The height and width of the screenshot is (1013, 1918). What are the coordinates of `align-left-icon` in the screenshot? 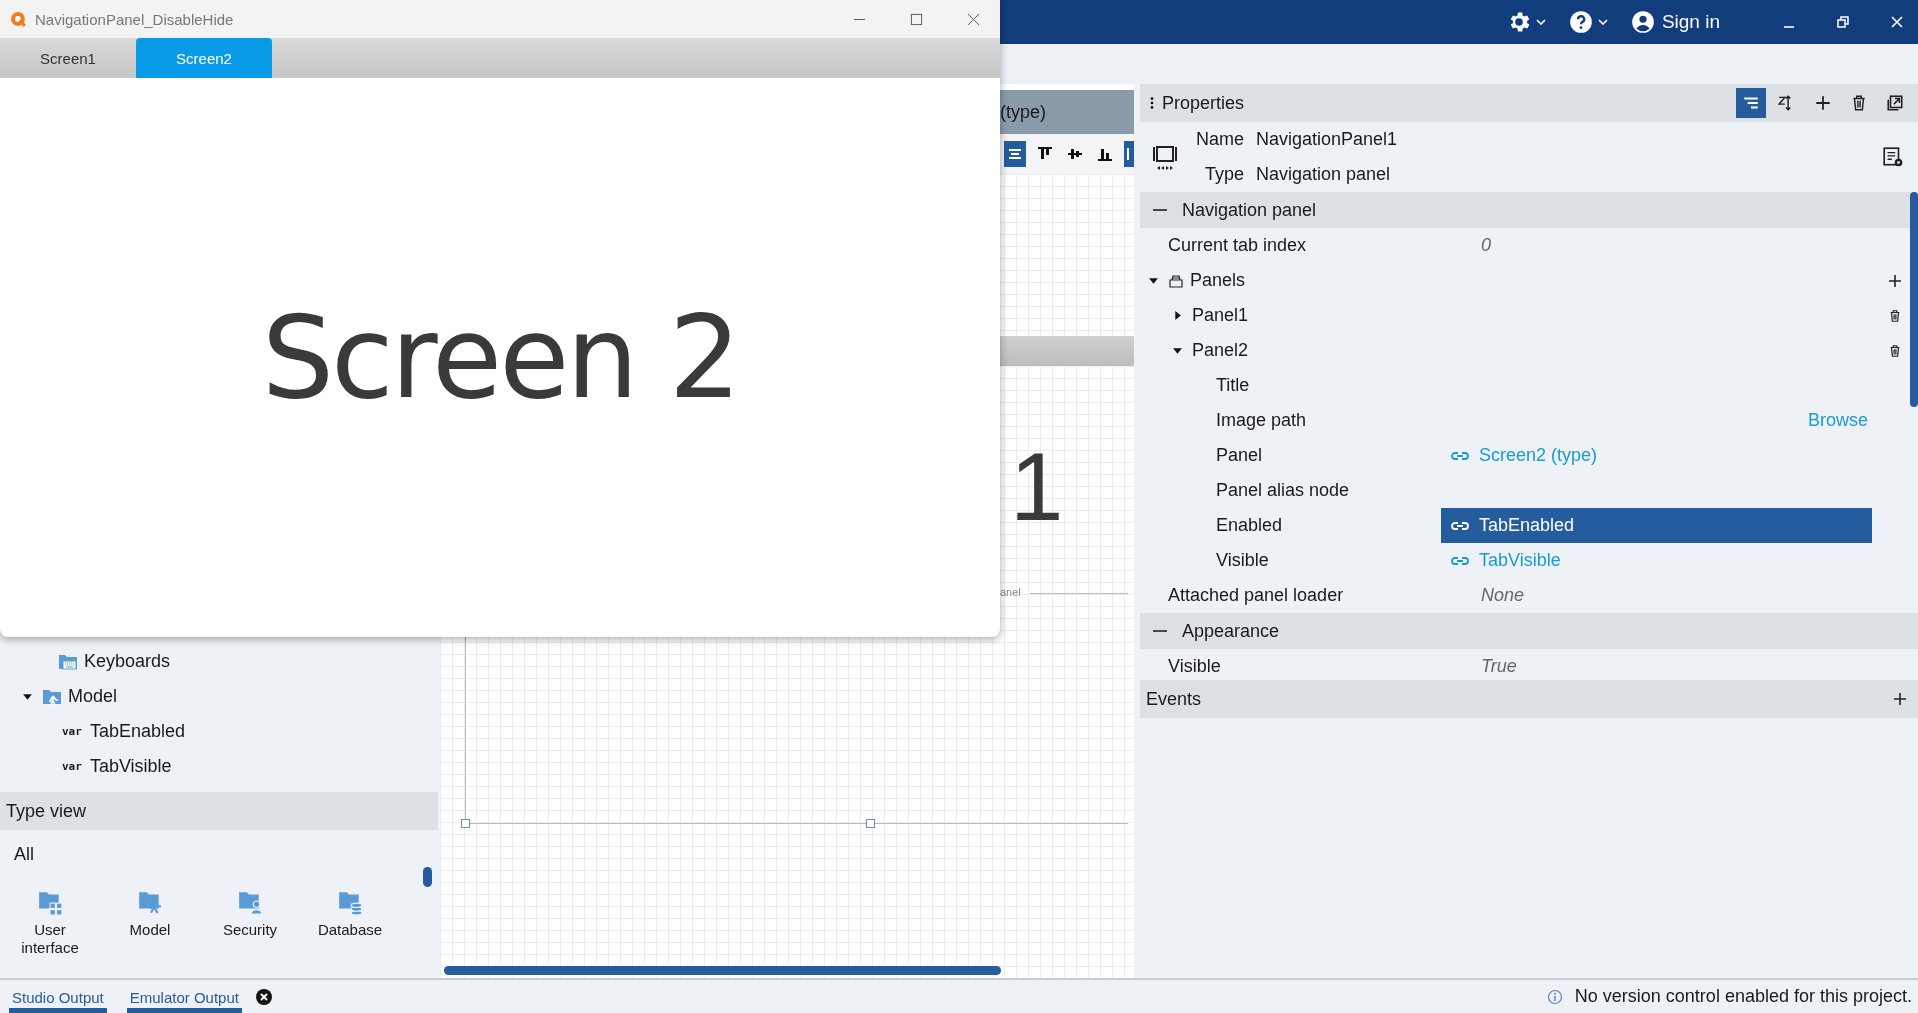 It's located at (1129, 154).